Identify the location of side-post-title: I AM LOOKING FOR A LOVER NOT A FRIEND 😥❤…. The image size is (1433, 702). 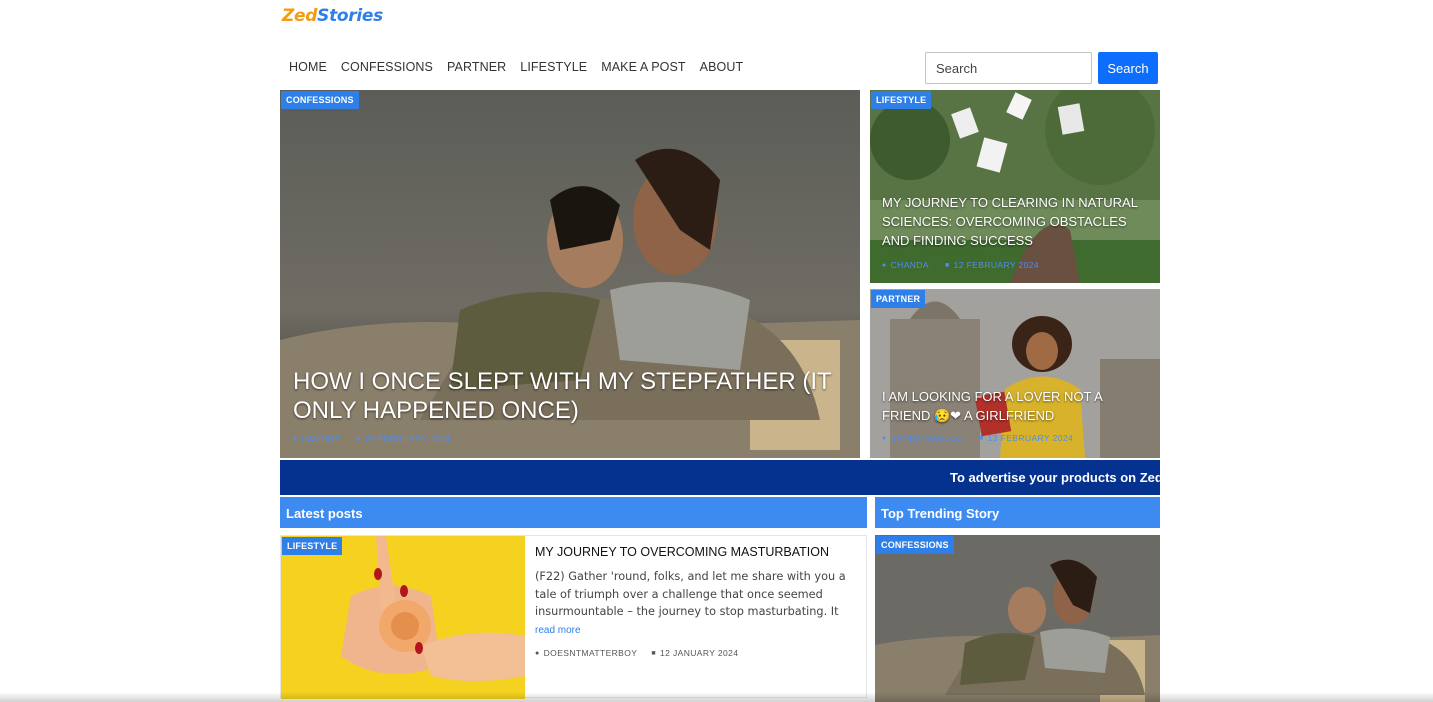
(1017, 406).